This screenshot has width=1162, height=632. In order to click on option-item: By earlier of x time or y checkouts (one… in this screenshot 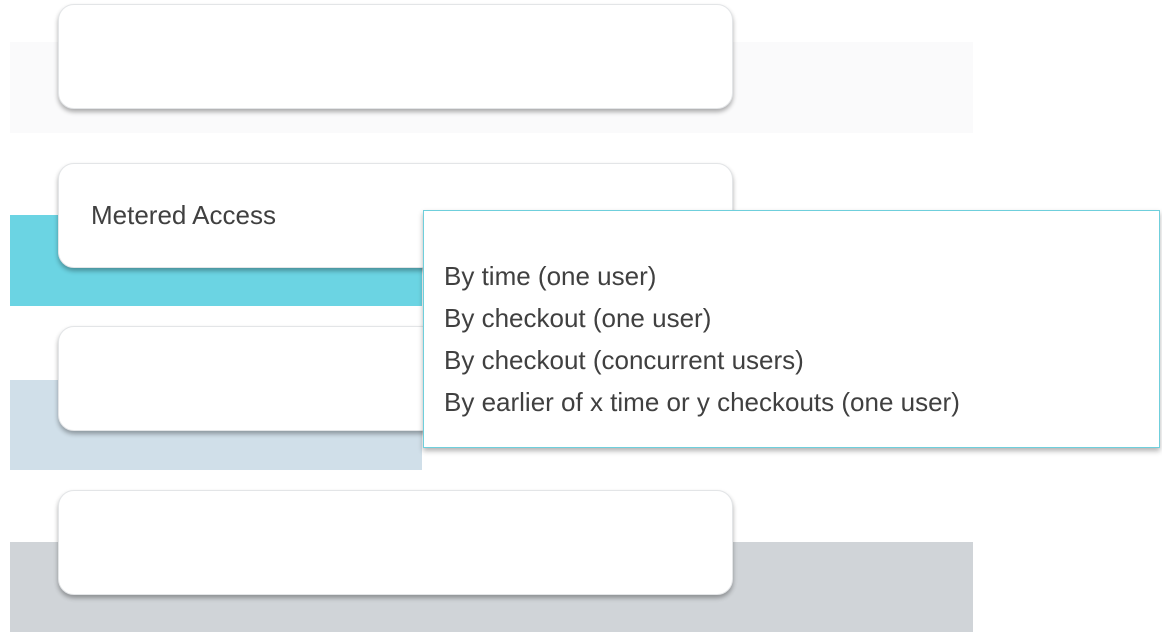, I will do `click(702, 402)`.